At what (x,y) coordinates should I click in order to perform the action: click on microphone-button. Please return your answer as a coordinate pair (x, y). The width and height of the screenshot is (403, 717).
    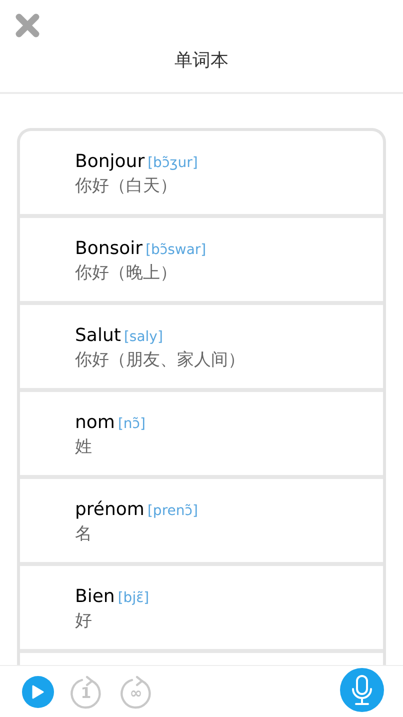
    Looking at the image, I should click on (362, 690).